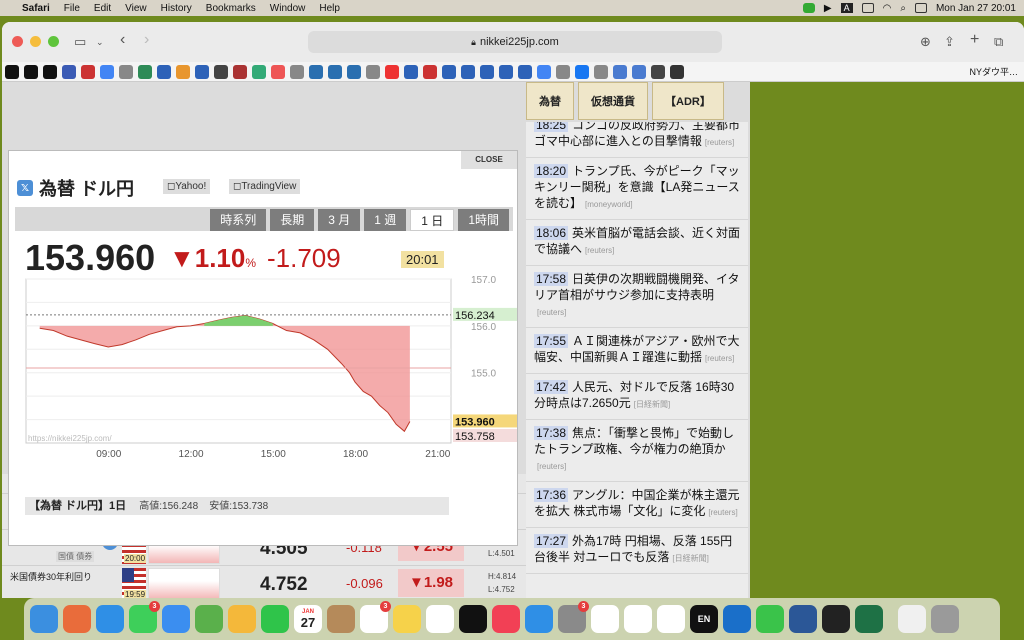 The image size is (1024, 640). Describe the element at coordinates (432, 220) in the screenshot. I see `period-tab: 1 日` at that location.